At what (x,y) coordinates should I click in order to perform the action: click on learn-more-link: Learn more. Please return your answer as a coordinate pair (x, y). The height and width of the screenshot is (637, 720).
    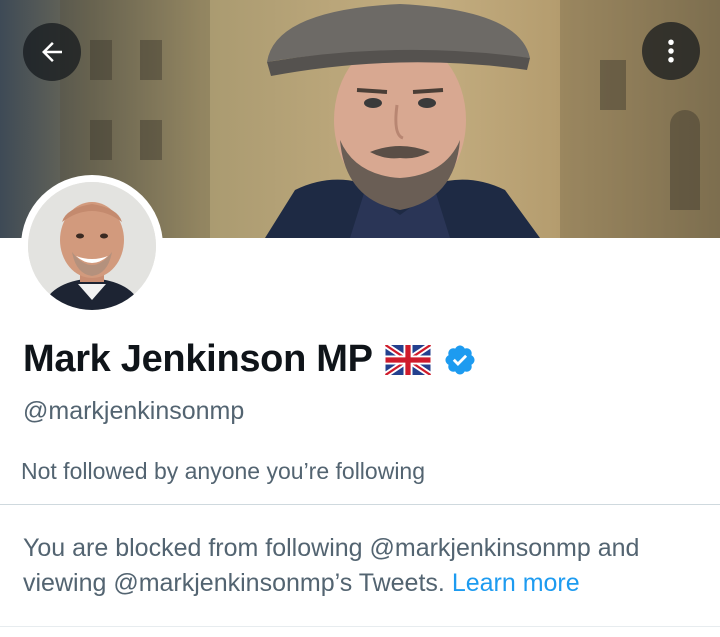
    Looking at the image, I should click on (516, 583).